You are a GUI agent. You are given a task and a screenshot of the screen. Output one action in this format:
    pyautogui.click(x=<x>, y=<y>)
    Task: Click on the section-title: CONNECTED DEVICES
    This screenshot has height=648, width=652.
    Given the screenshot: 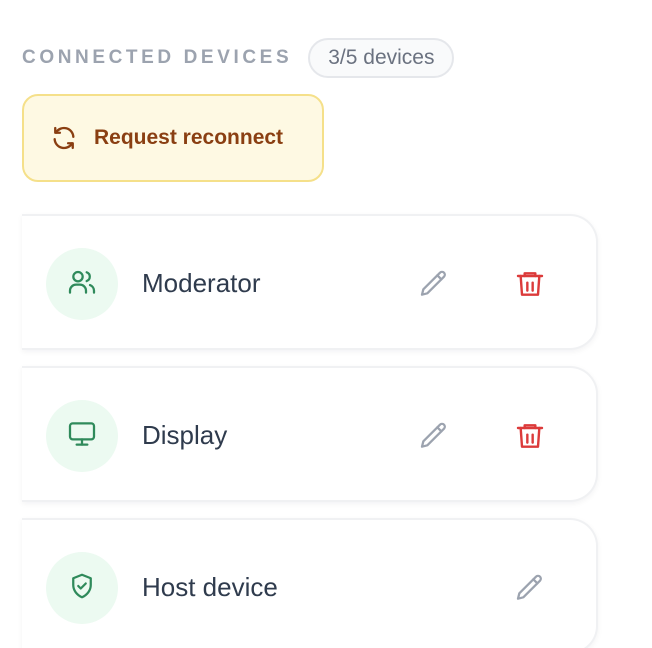 What is the action you would take?
    pyautogui.click(x=157, y=57)
    